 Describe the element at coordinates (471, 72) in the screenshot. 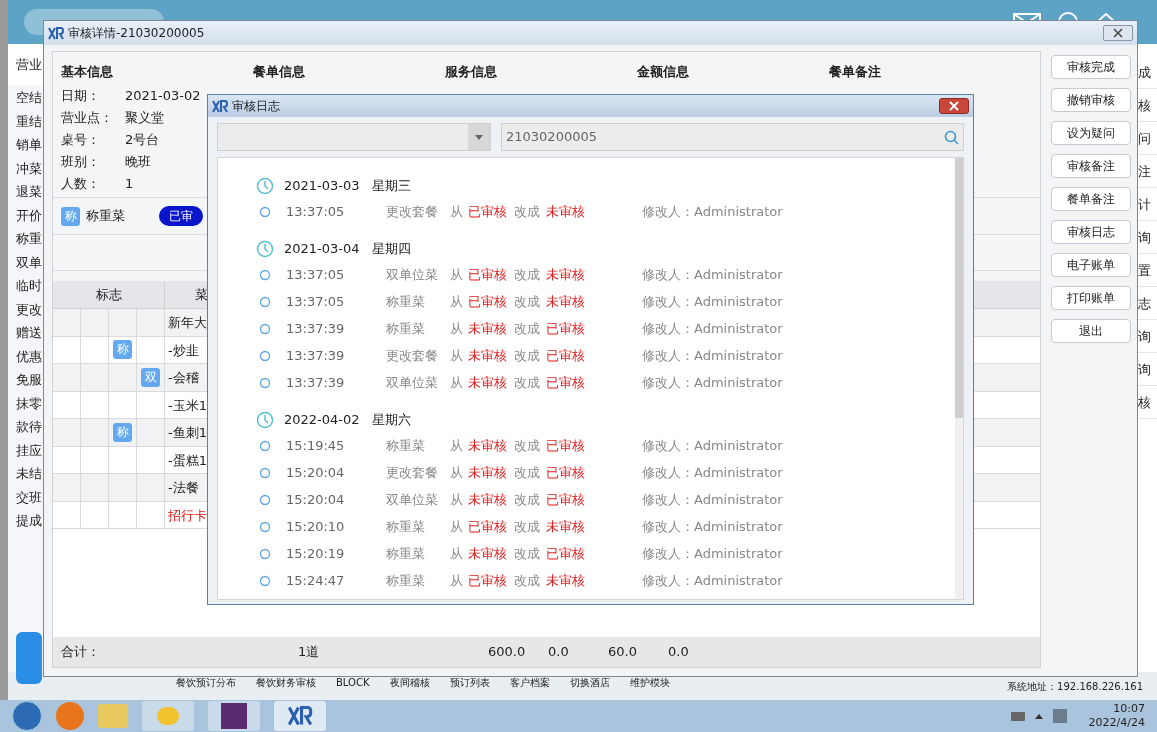

I see `section-heading: 服务信息` at that location.